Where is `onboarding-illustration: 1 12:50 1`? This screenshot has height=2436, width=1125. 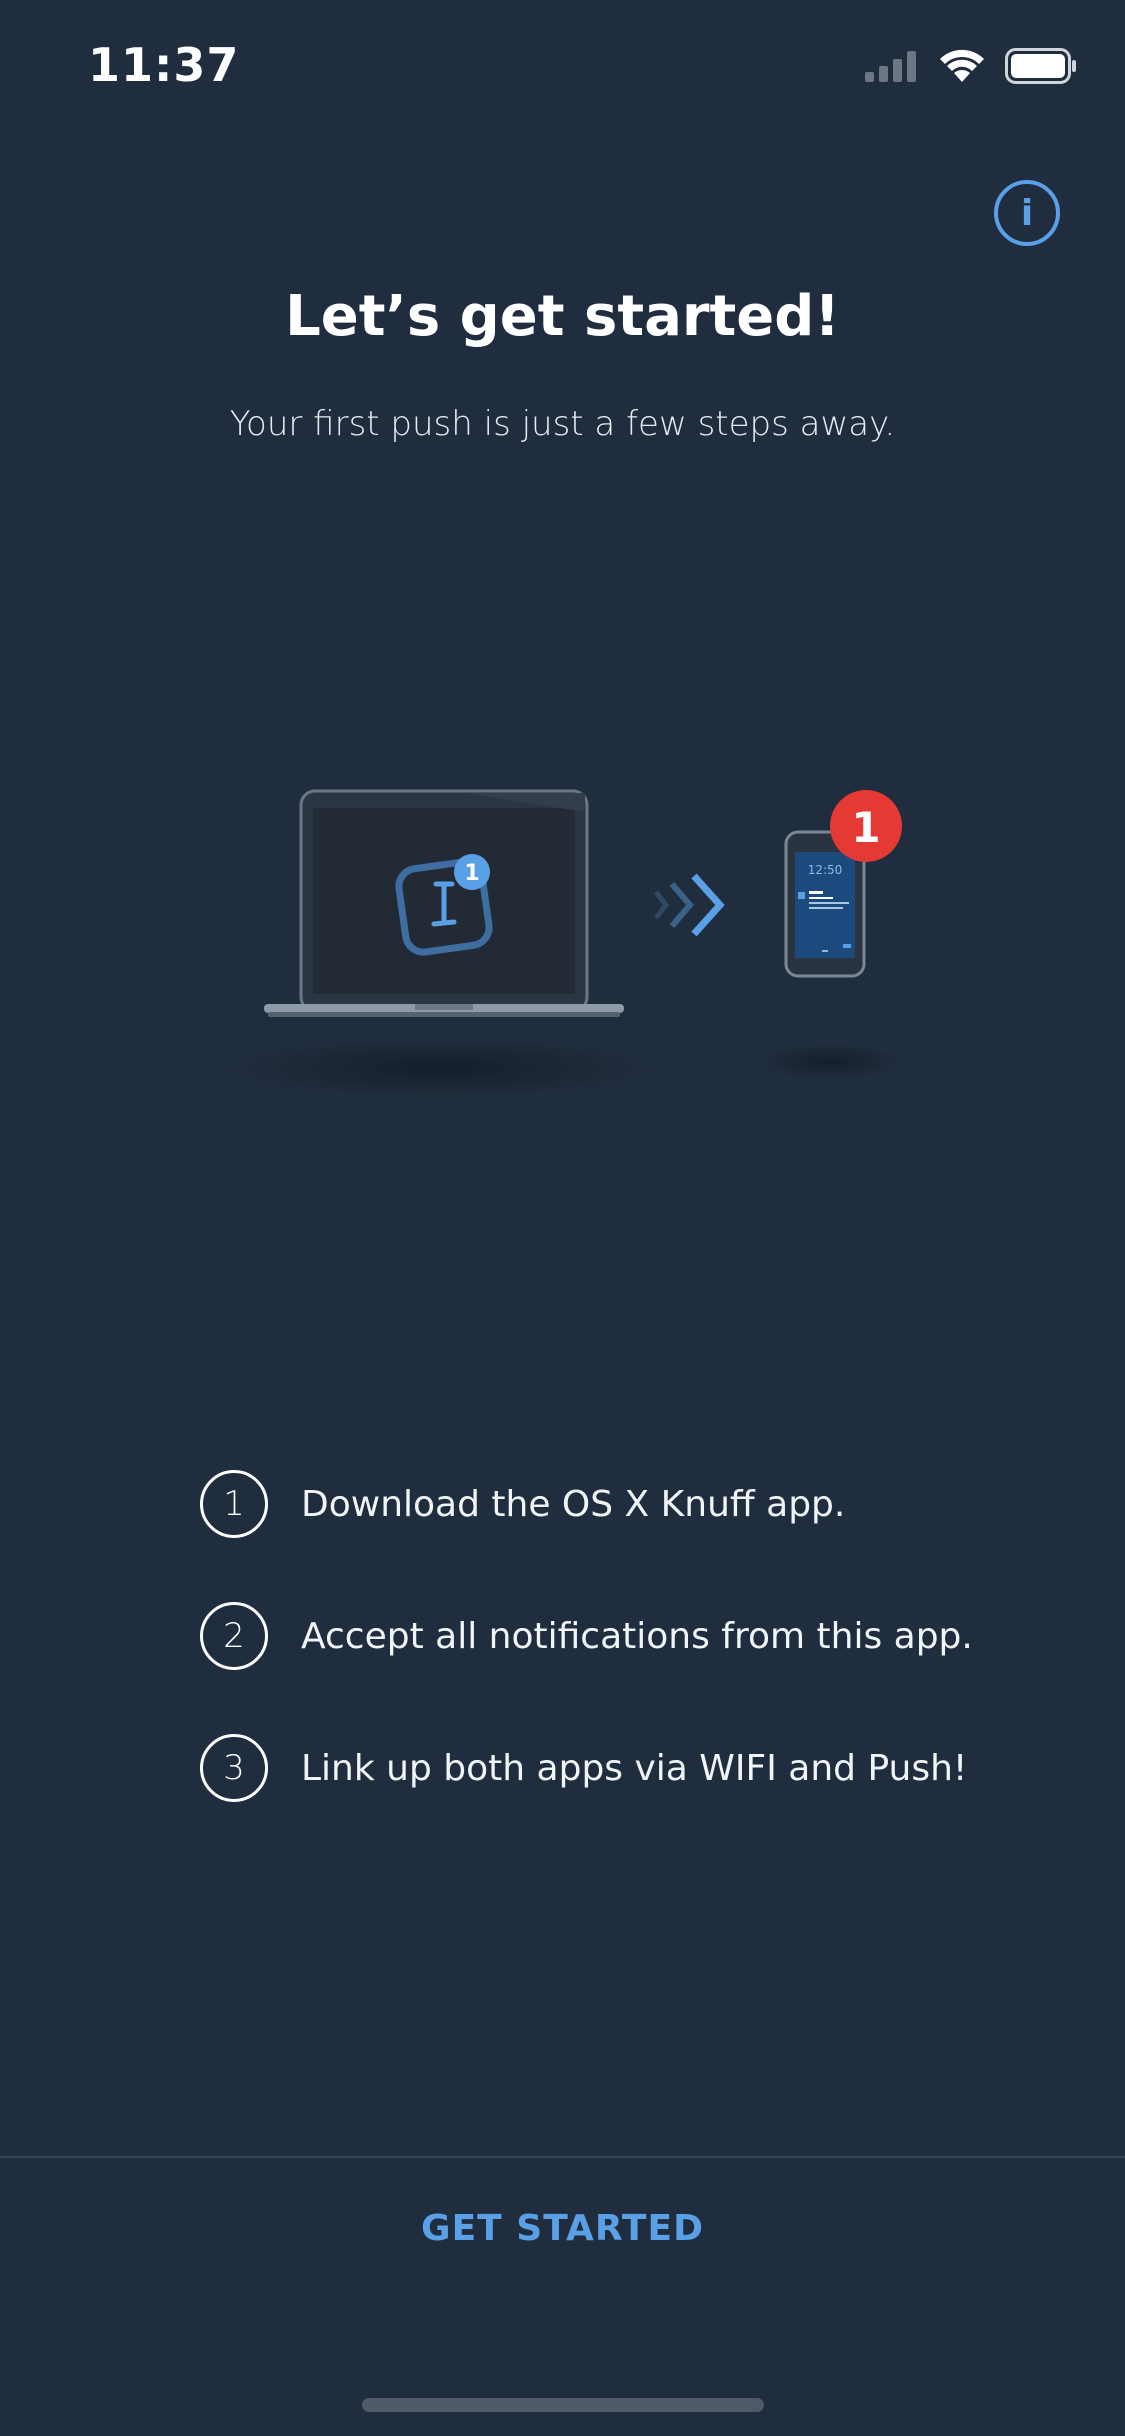 onboarding-illustration: 1 12:50 1 is located at coordinates (566, 943).